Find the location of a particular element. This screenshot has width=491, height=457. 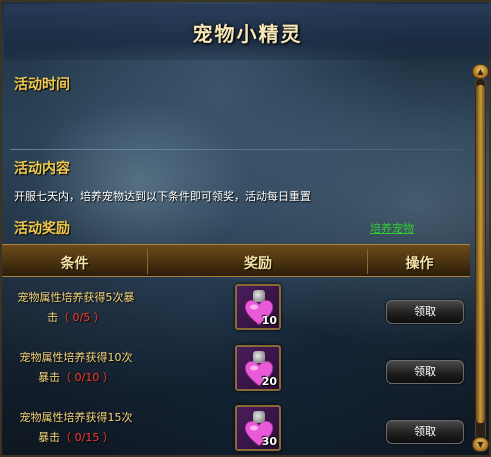

reward-quantity: 20 is located at coordinates (269, 381).